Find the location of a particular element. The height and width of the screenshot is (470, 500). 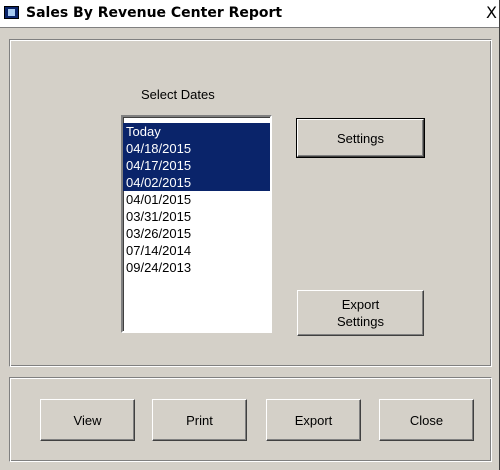

close-button-label: Close is located at coordinates (426, 420).